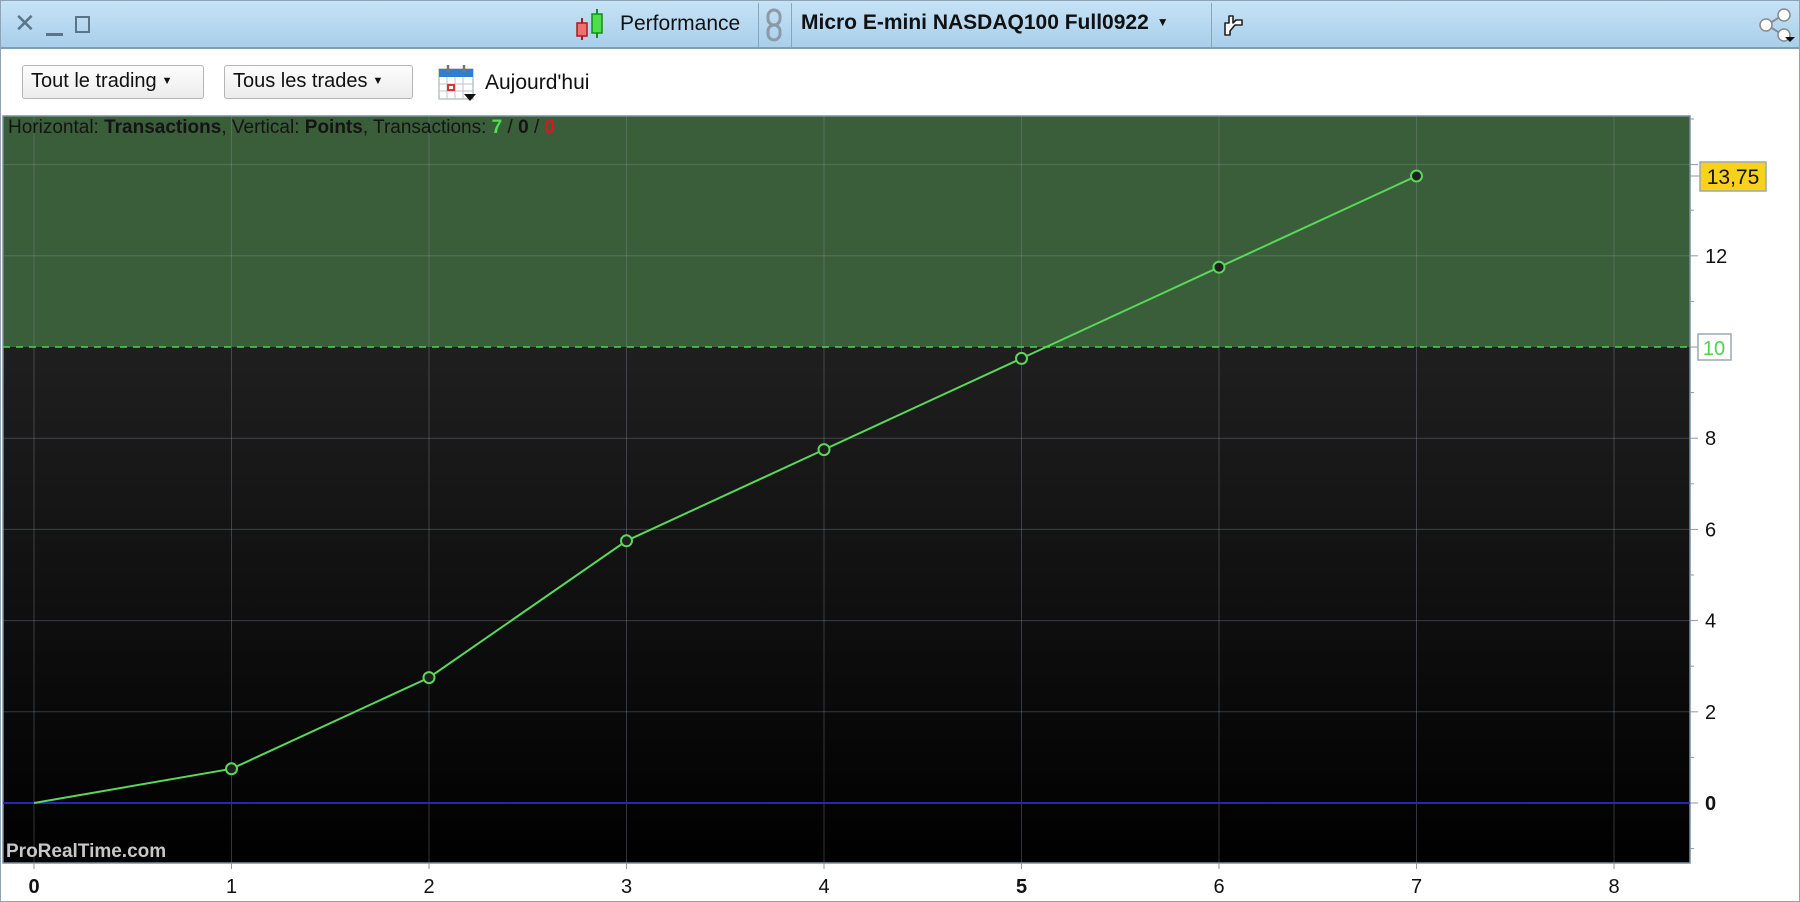 Image resolution: width=1800 pixels, height=902 pixels. Describe the element at coordinates (231, 887) in the screenshot. I see `x-tick-label: 1` at that location.